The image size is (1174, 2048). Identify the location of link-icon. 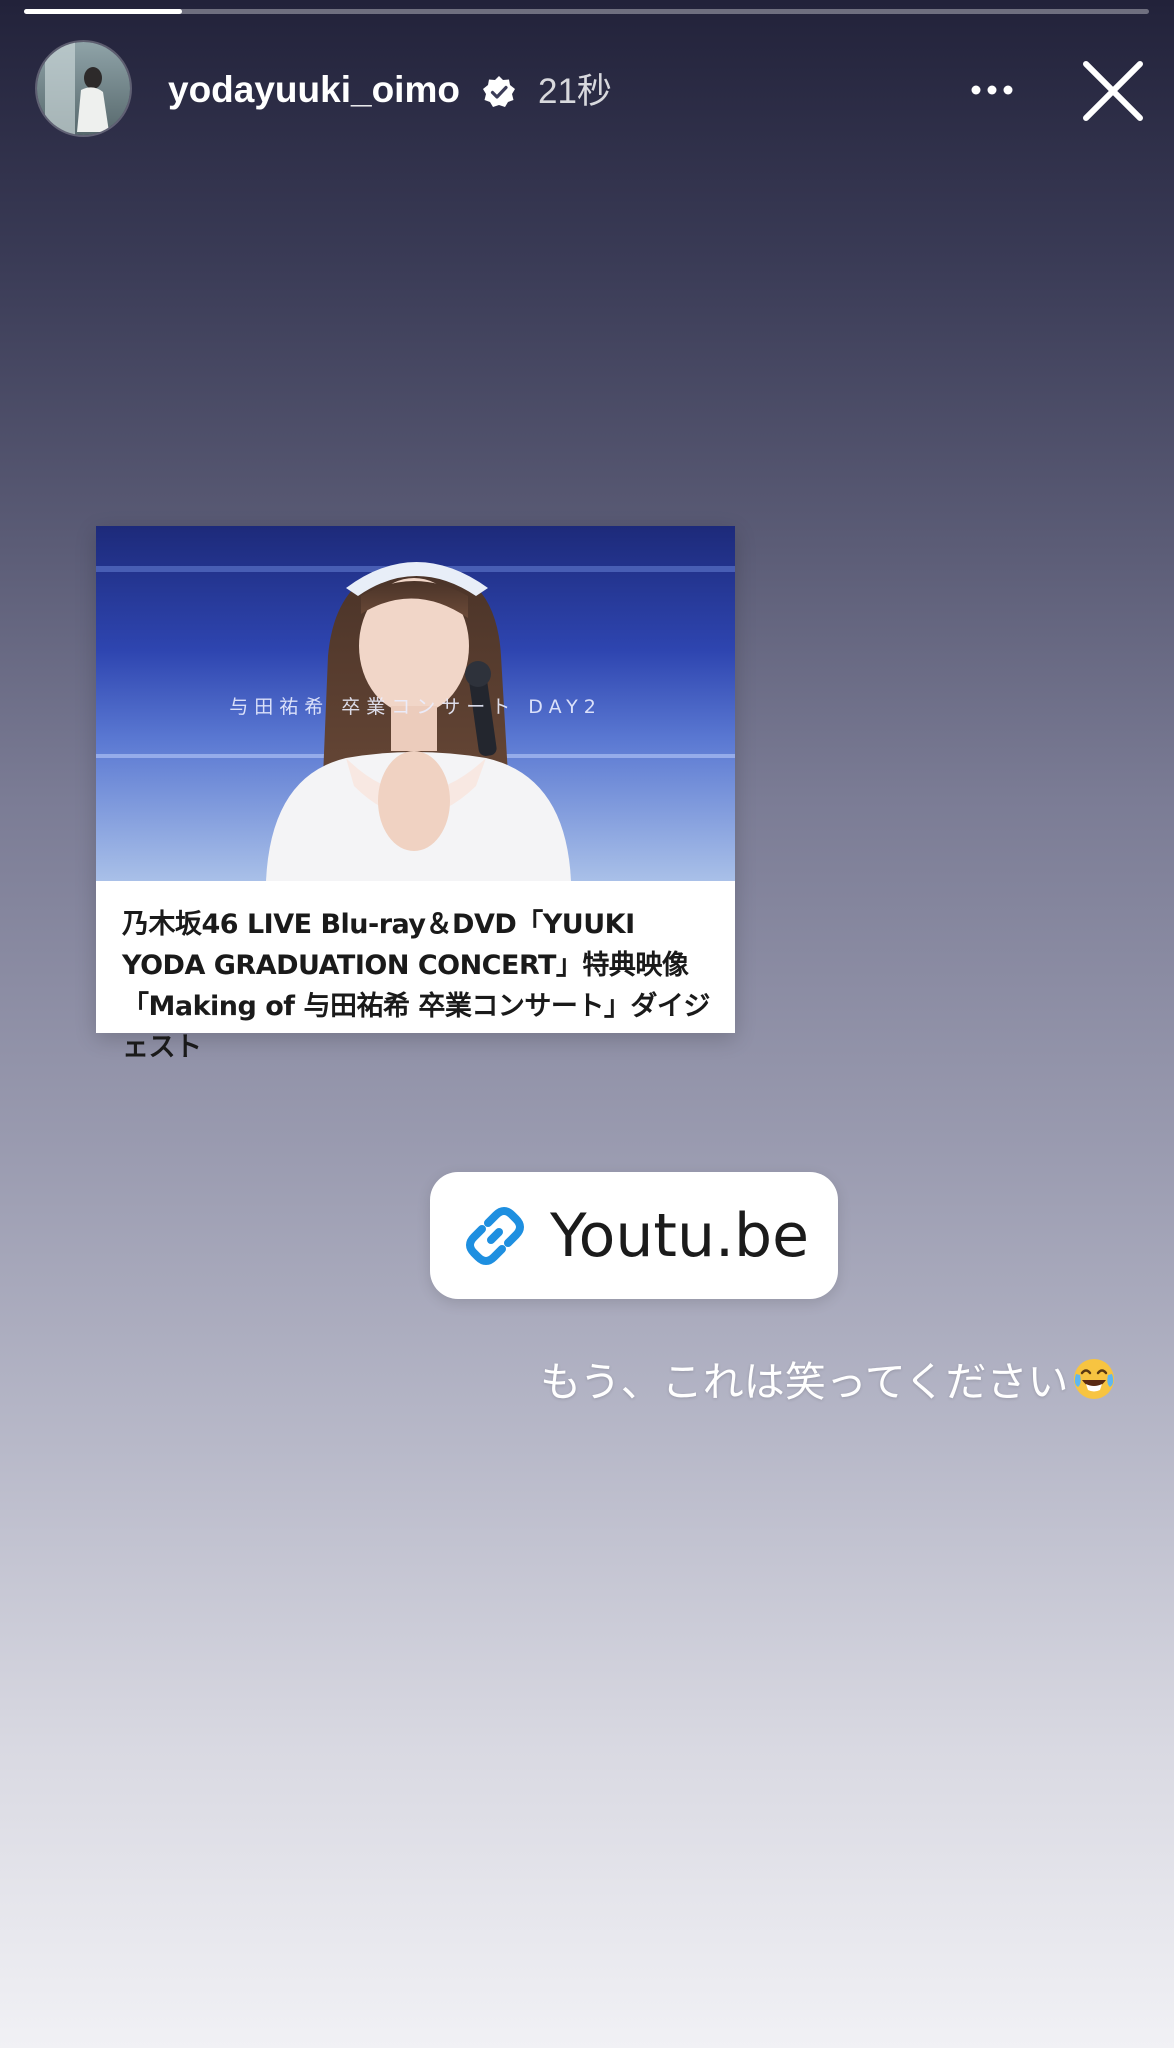
(495, 1236).